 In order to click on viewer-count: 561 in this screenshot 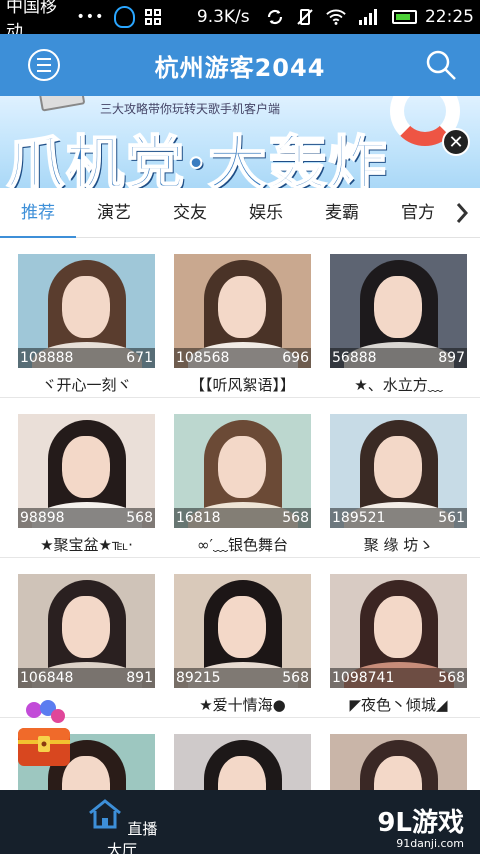, I will do `click(451, 518)`.